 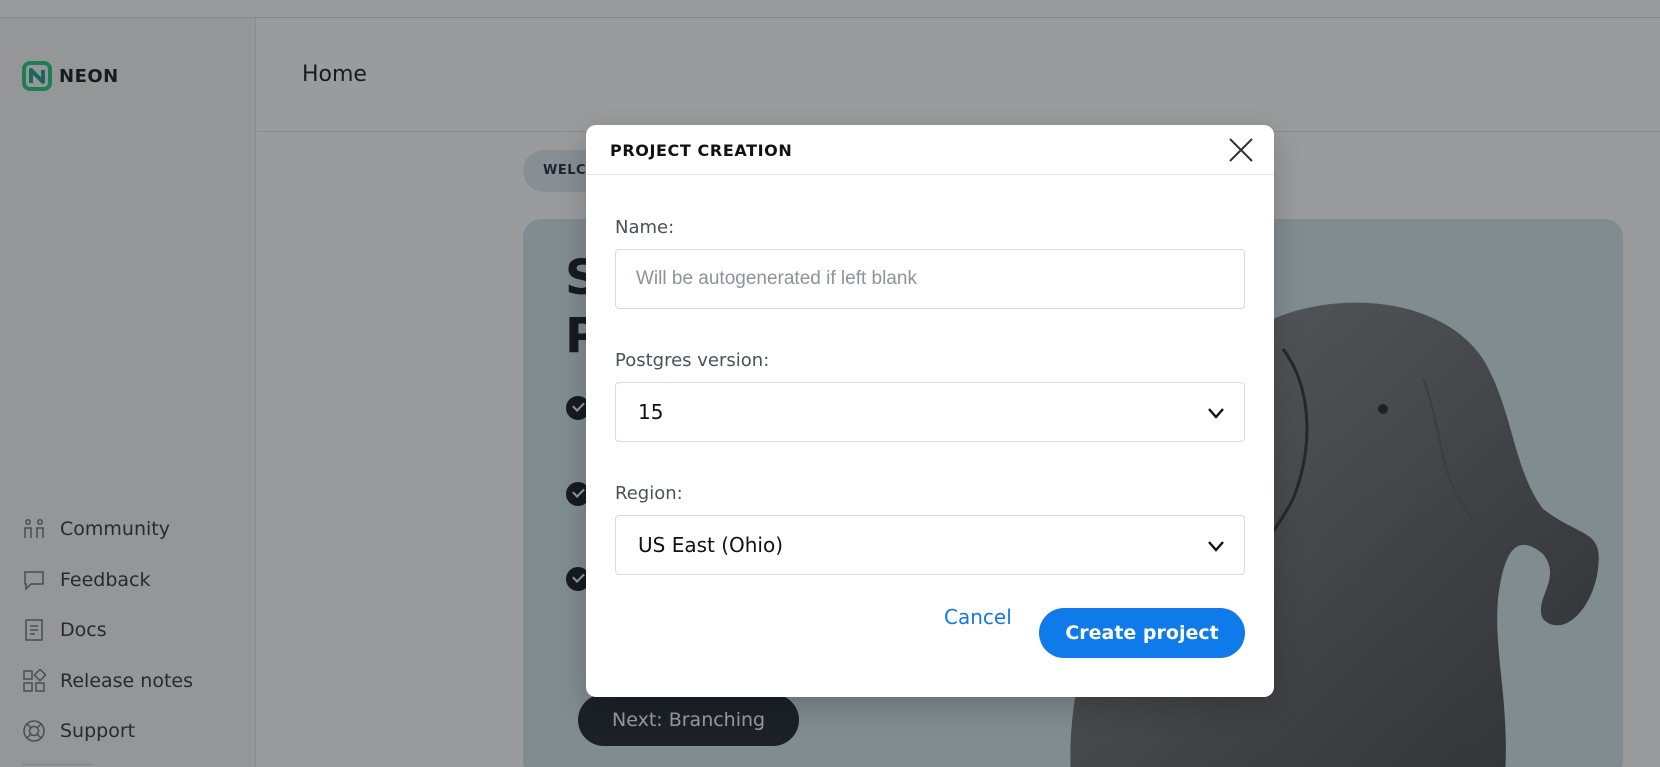 What do you see at coordinates (701, 150) in the screenshot?
I see `modal-title: PROJECT CREATION` at bounding box center [701, 150].